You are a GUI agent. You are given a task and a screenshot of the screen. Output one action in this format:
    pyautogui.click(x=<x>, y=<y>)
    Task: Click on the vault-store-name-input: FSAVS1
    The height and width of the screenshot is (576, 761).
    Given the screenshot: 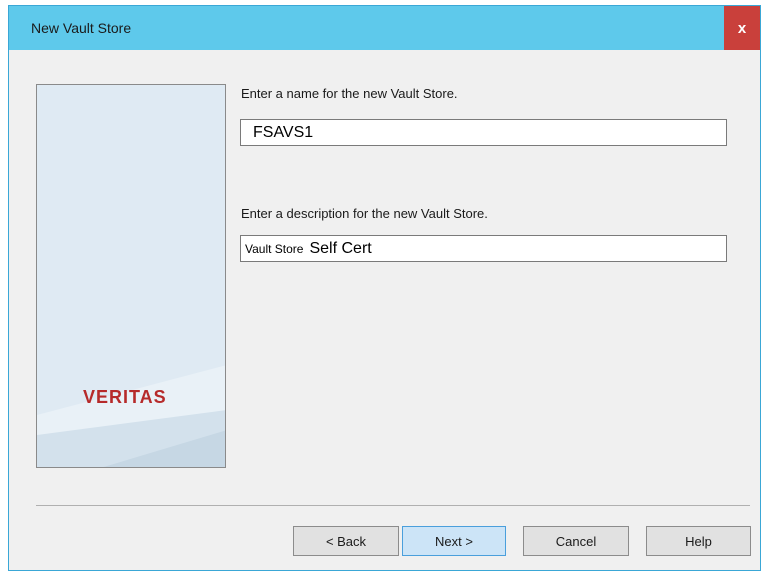 What is the action you would take?
    pyautogui.click(x=483, y=132)
    